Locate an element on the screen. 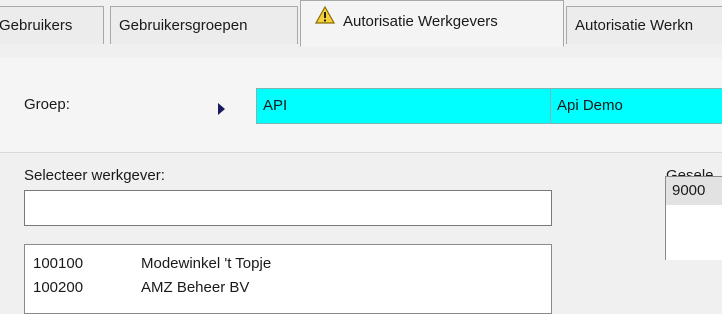 The image size is (722, 314). selected-list: 9000 is located at coordinates (693, 218).